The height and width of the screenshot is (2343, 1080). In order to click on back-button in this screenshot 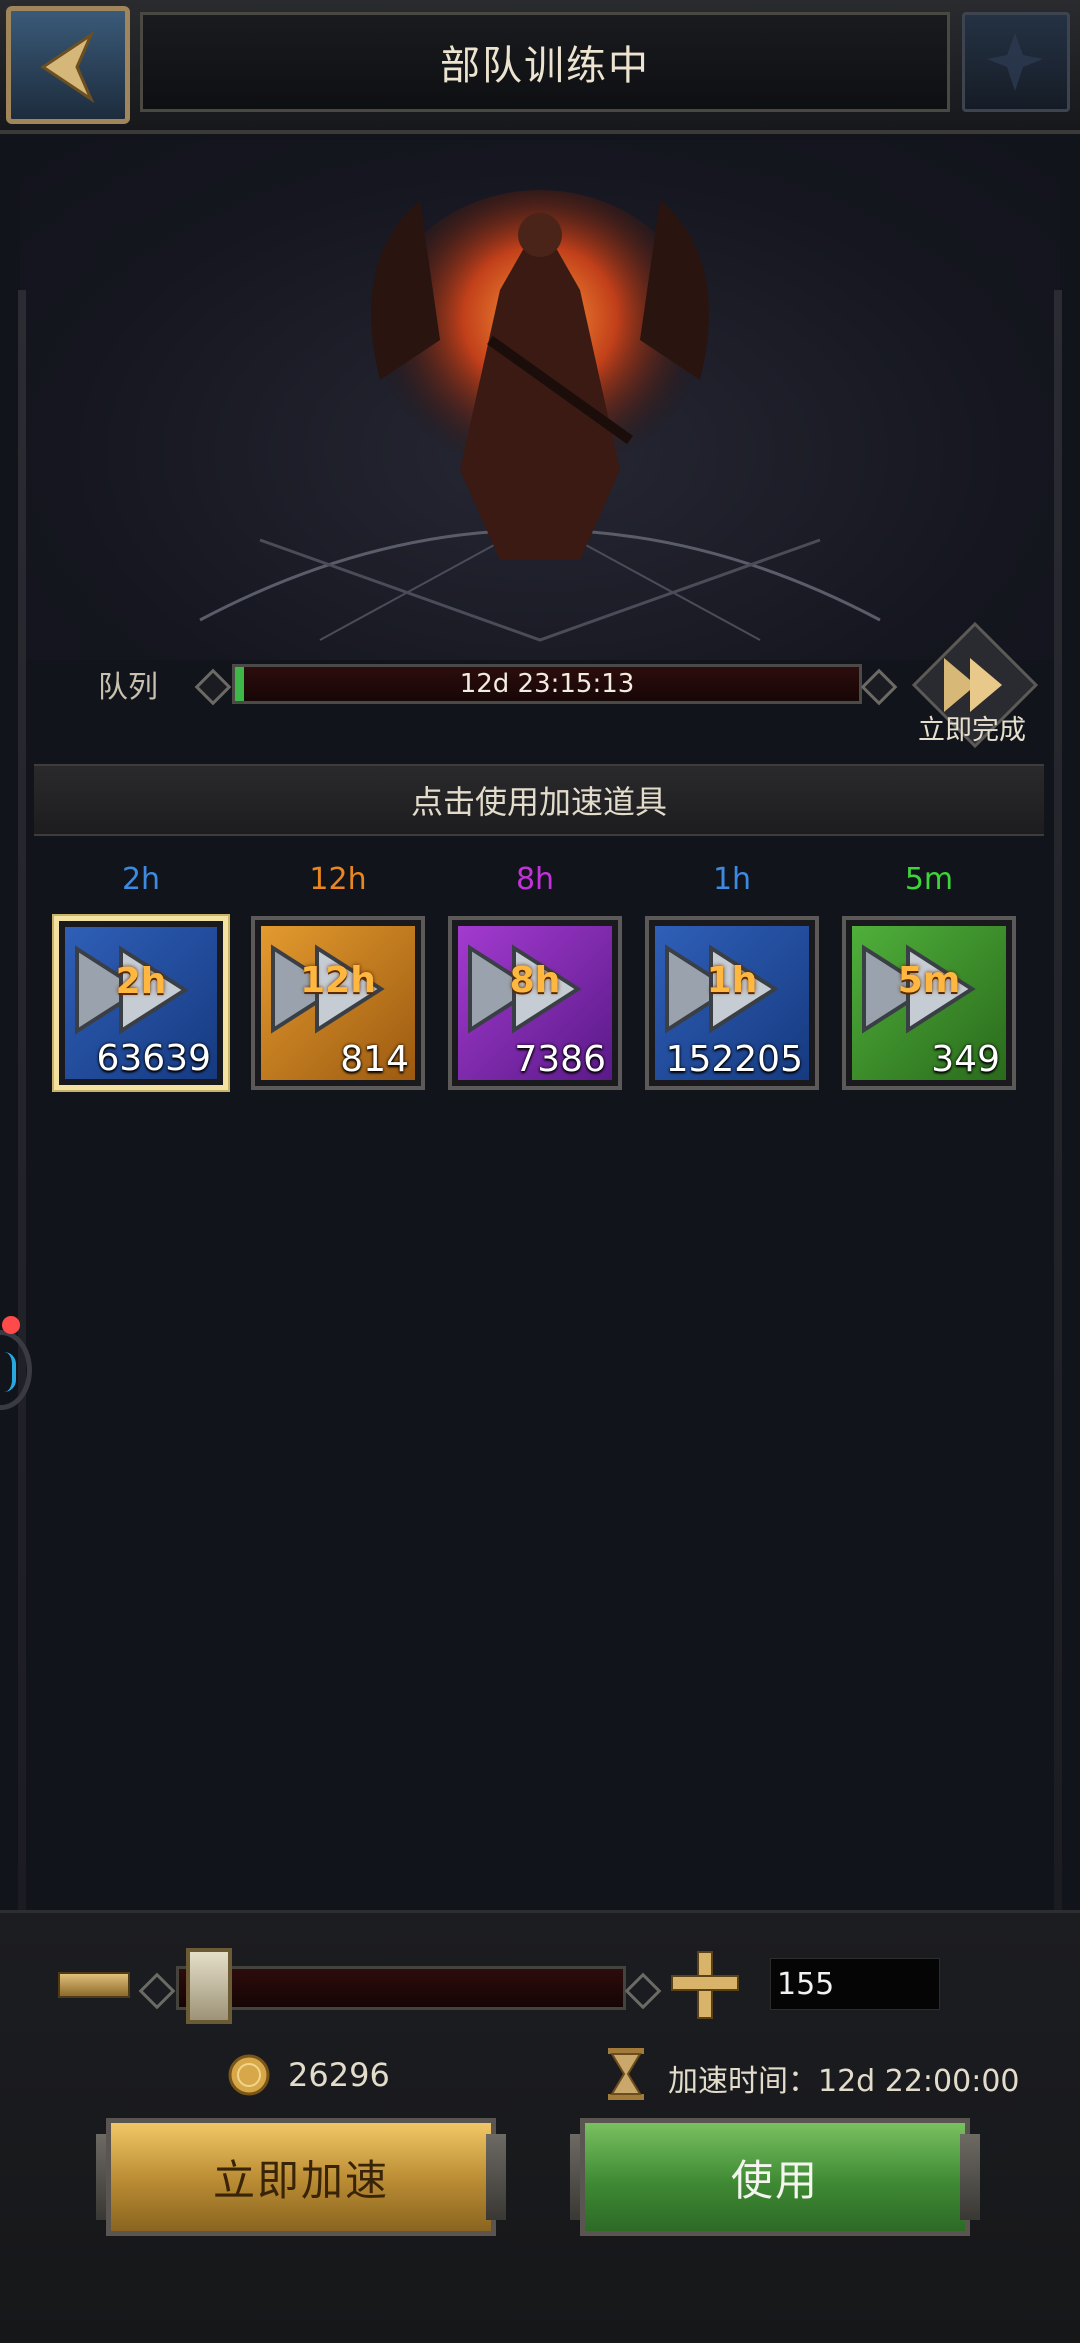, I will do `click(68, 65)`.